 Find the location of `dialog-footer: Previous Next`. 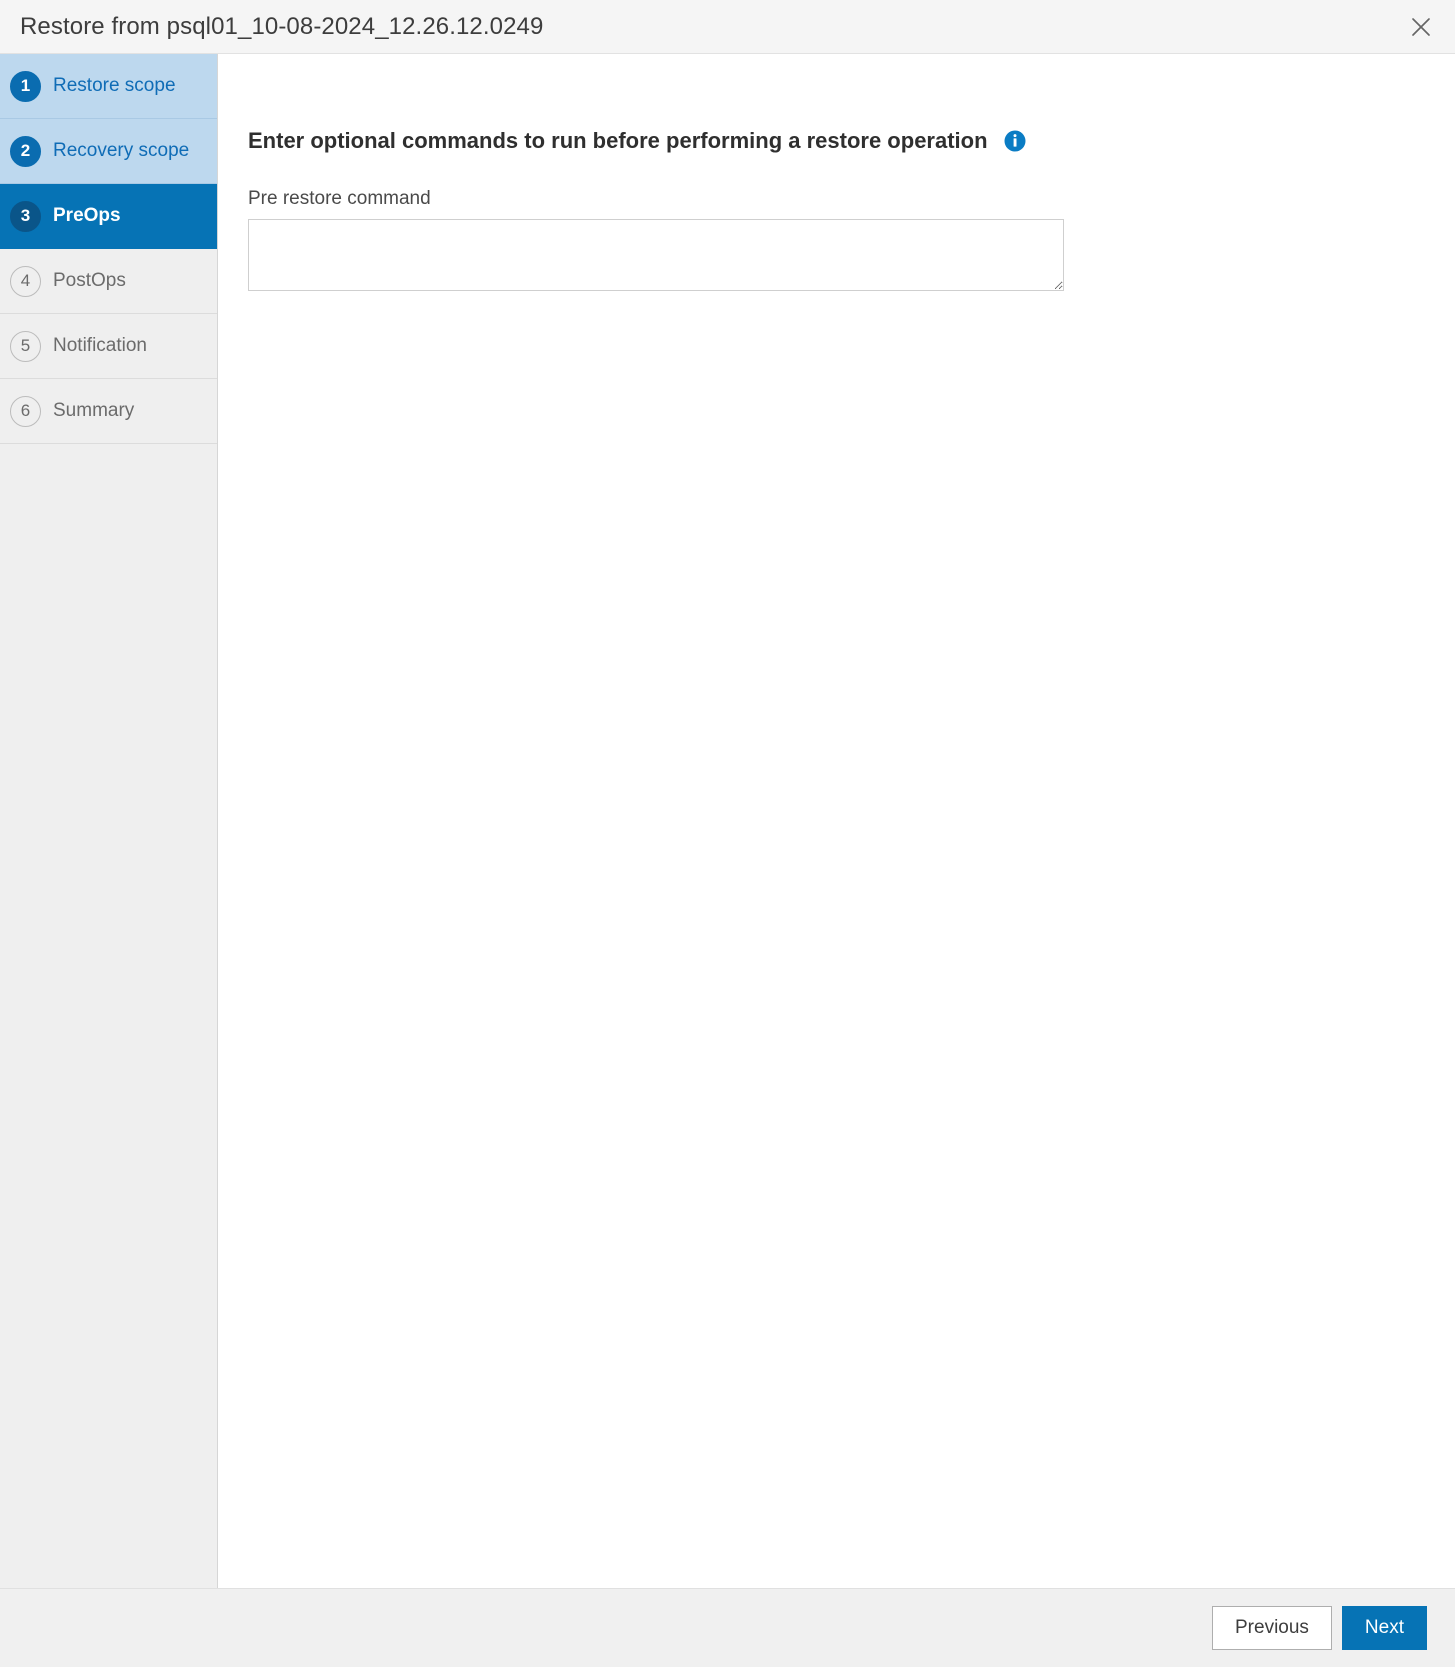

dialog-footer: Previous Next is located at coordinates (727, 1627).